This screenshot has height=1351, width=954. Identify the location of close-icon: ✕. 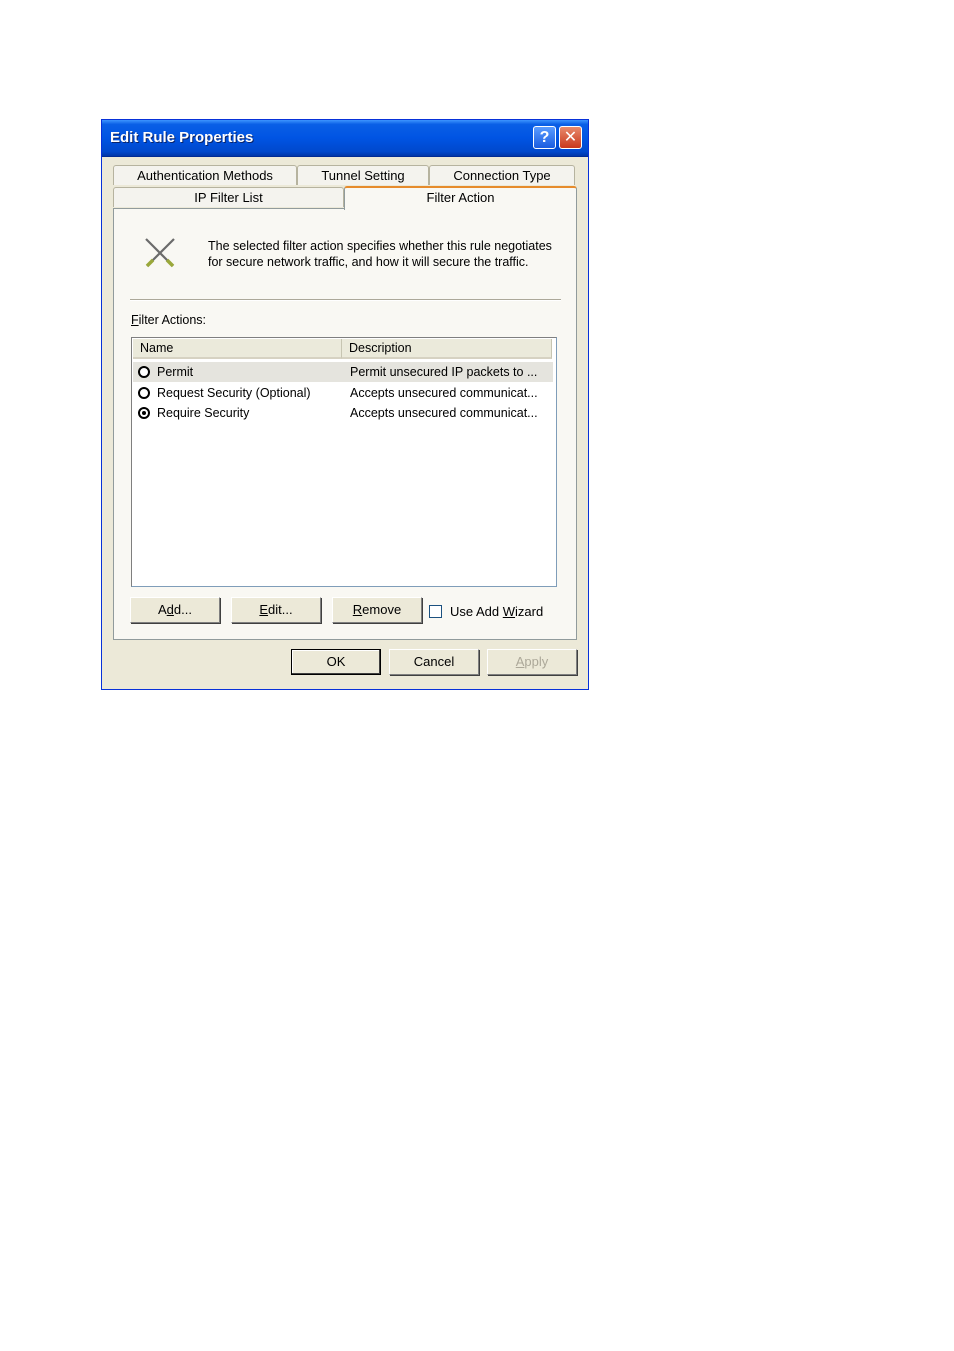
(570, 137).